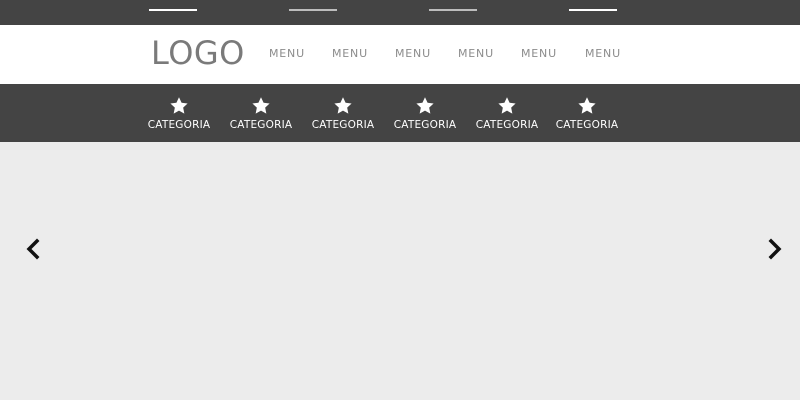 Image resolution: width=800 pixels, height=400 pixels. I want to click on slider-next-button, so click(775, 249).